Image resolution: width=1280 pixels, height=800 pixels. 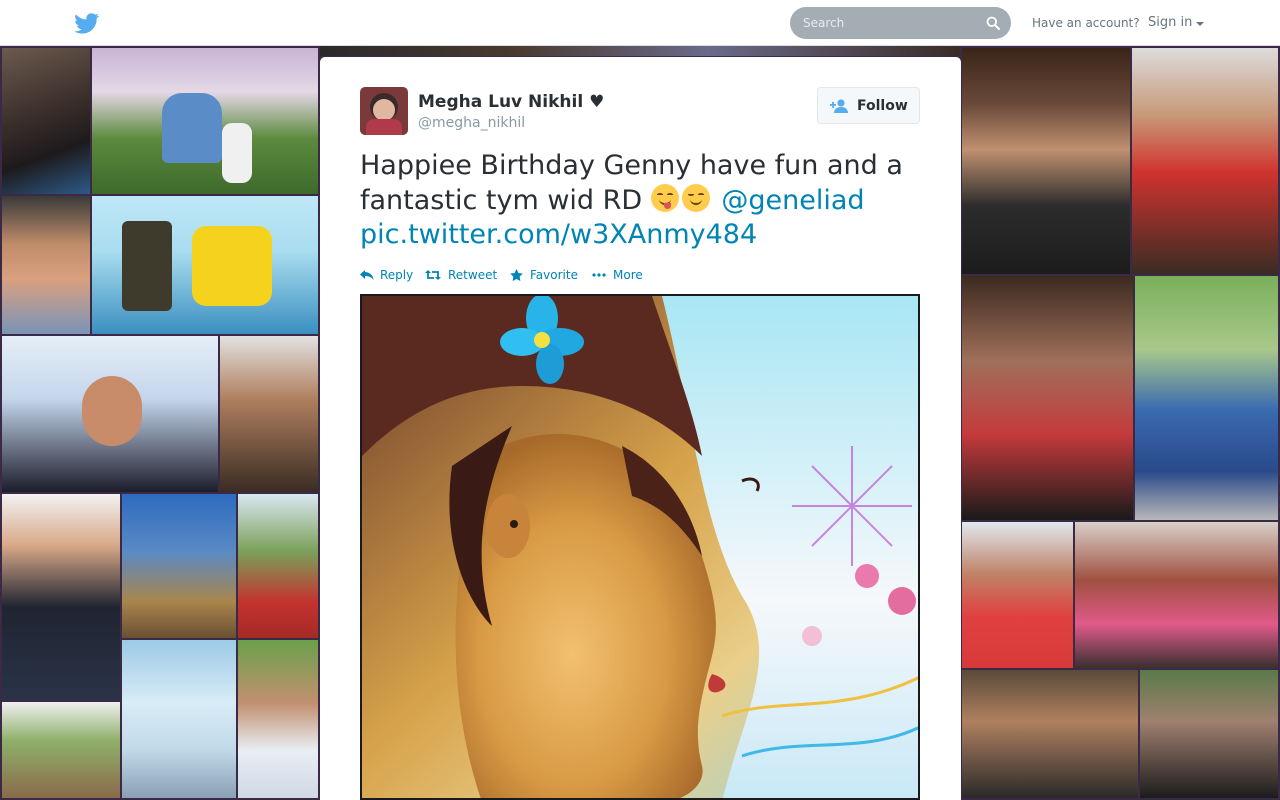 I want to click on author-full-name: Megha Luv Nikhil ♥, so click(x=511, y=102).